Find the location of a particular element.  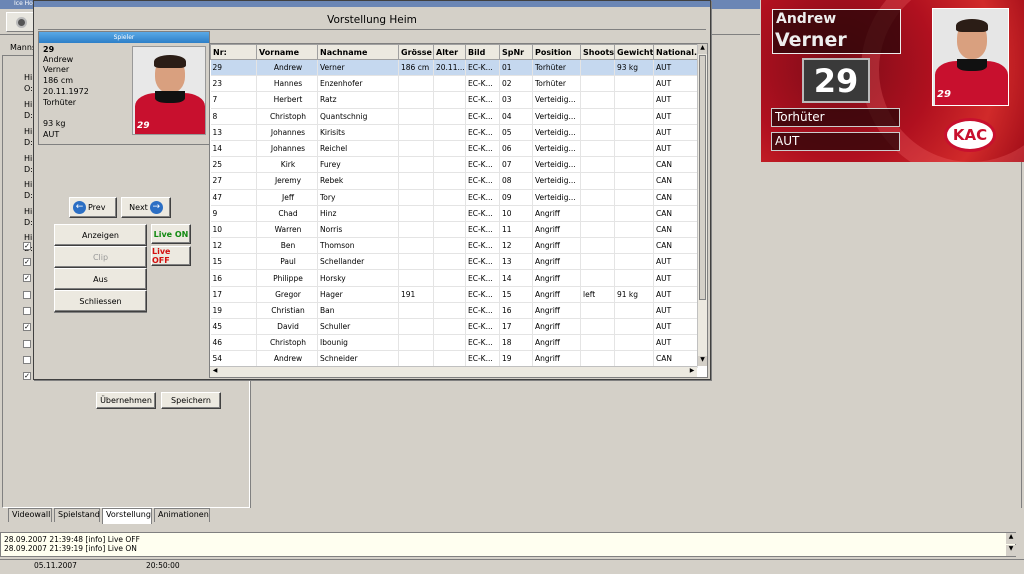

table-row: 54 Andrew Schneider EC-K... 19 Angriff CAN is located at coordinates (454, 359).